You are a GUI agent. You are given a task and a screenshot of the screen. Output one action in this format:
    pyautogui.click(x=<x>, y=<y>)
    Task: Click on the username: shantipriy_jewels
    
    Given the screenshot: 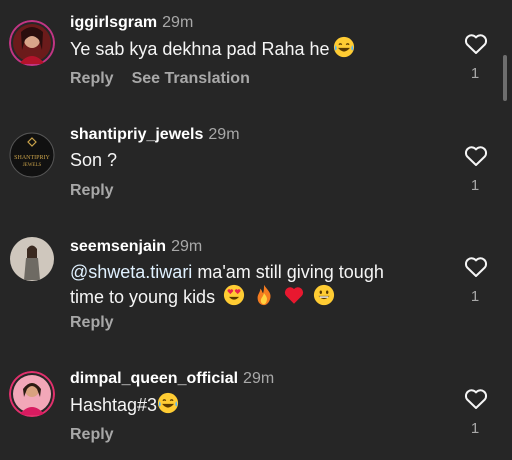 What is the action you would take?
    pyautogui.click(x=136, y=134)
    